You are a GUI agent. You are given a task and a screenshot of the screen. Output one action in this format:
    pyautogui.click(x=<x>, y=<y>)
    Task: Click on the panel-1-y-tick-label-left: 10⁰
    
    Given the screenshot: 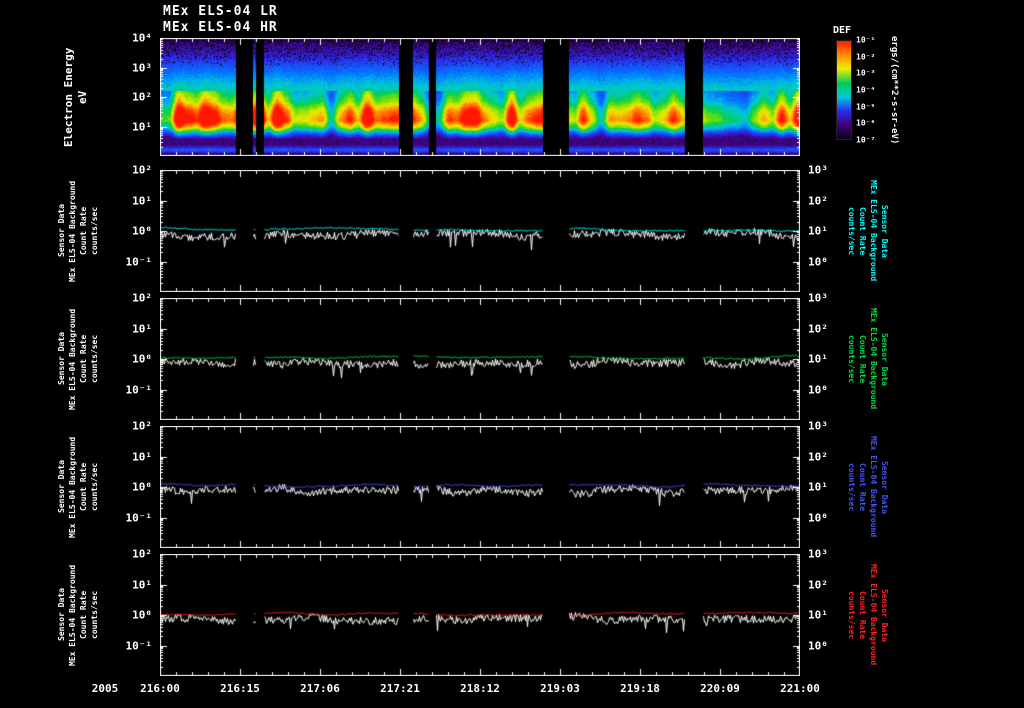 What is the action you would take?
    pyautogui.click(x=142, y=231)
    